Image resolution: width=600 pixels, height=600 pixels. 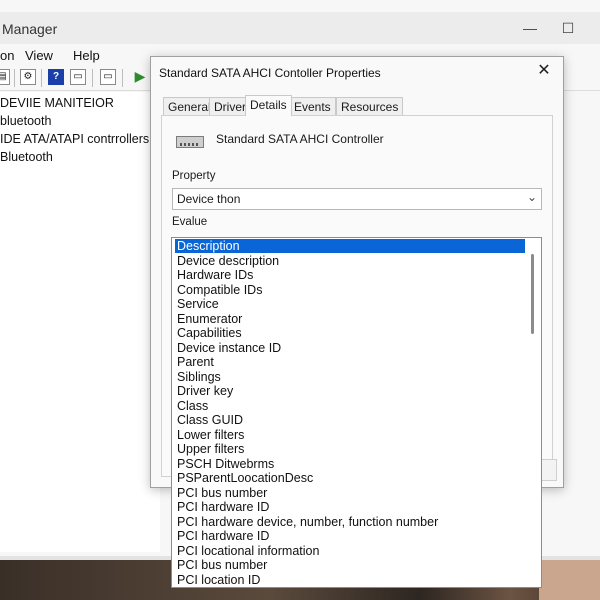 I want to click on menu-action: on, so click(x=7, y=55).